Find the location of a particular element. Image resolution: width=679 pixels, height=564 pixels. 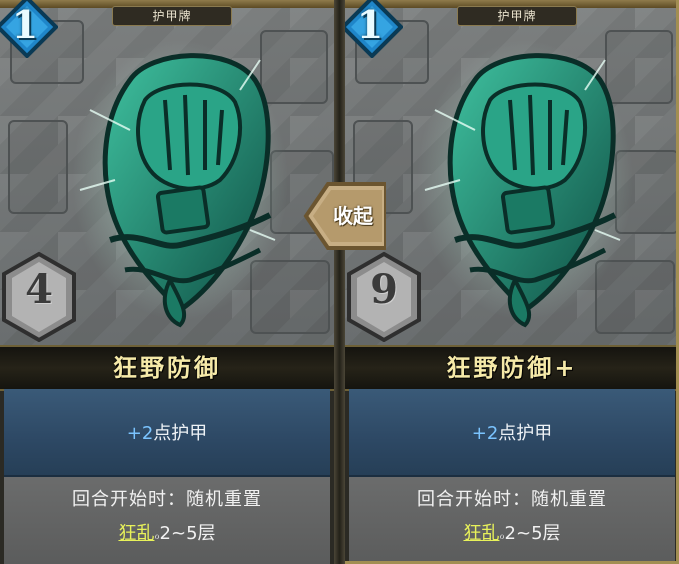

value-badge: 9 is located at coordinates (384, 297).